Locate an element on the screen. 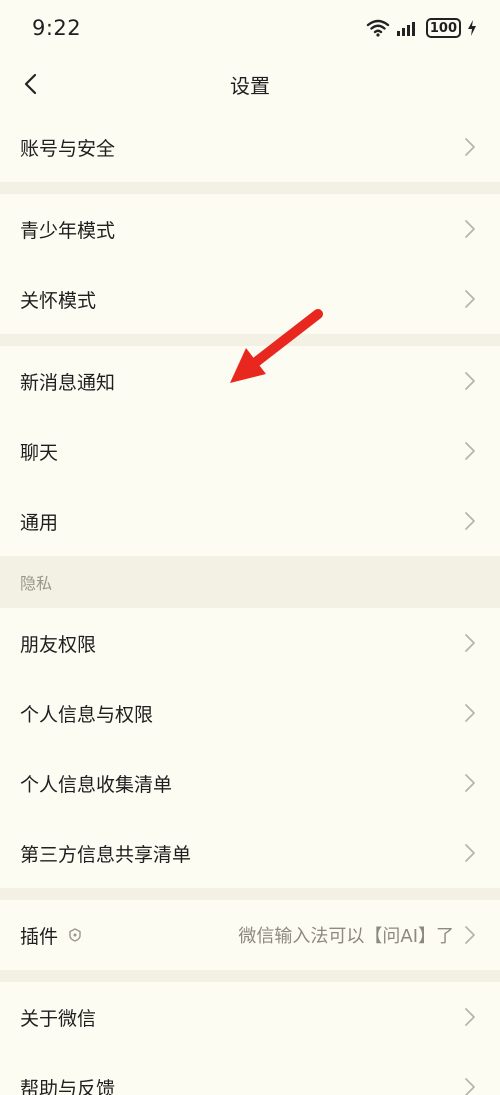 Image resolution: width=500 pixels, height=1095 pixels. nav-bar: 设置 is located at coordinates (250, 84).